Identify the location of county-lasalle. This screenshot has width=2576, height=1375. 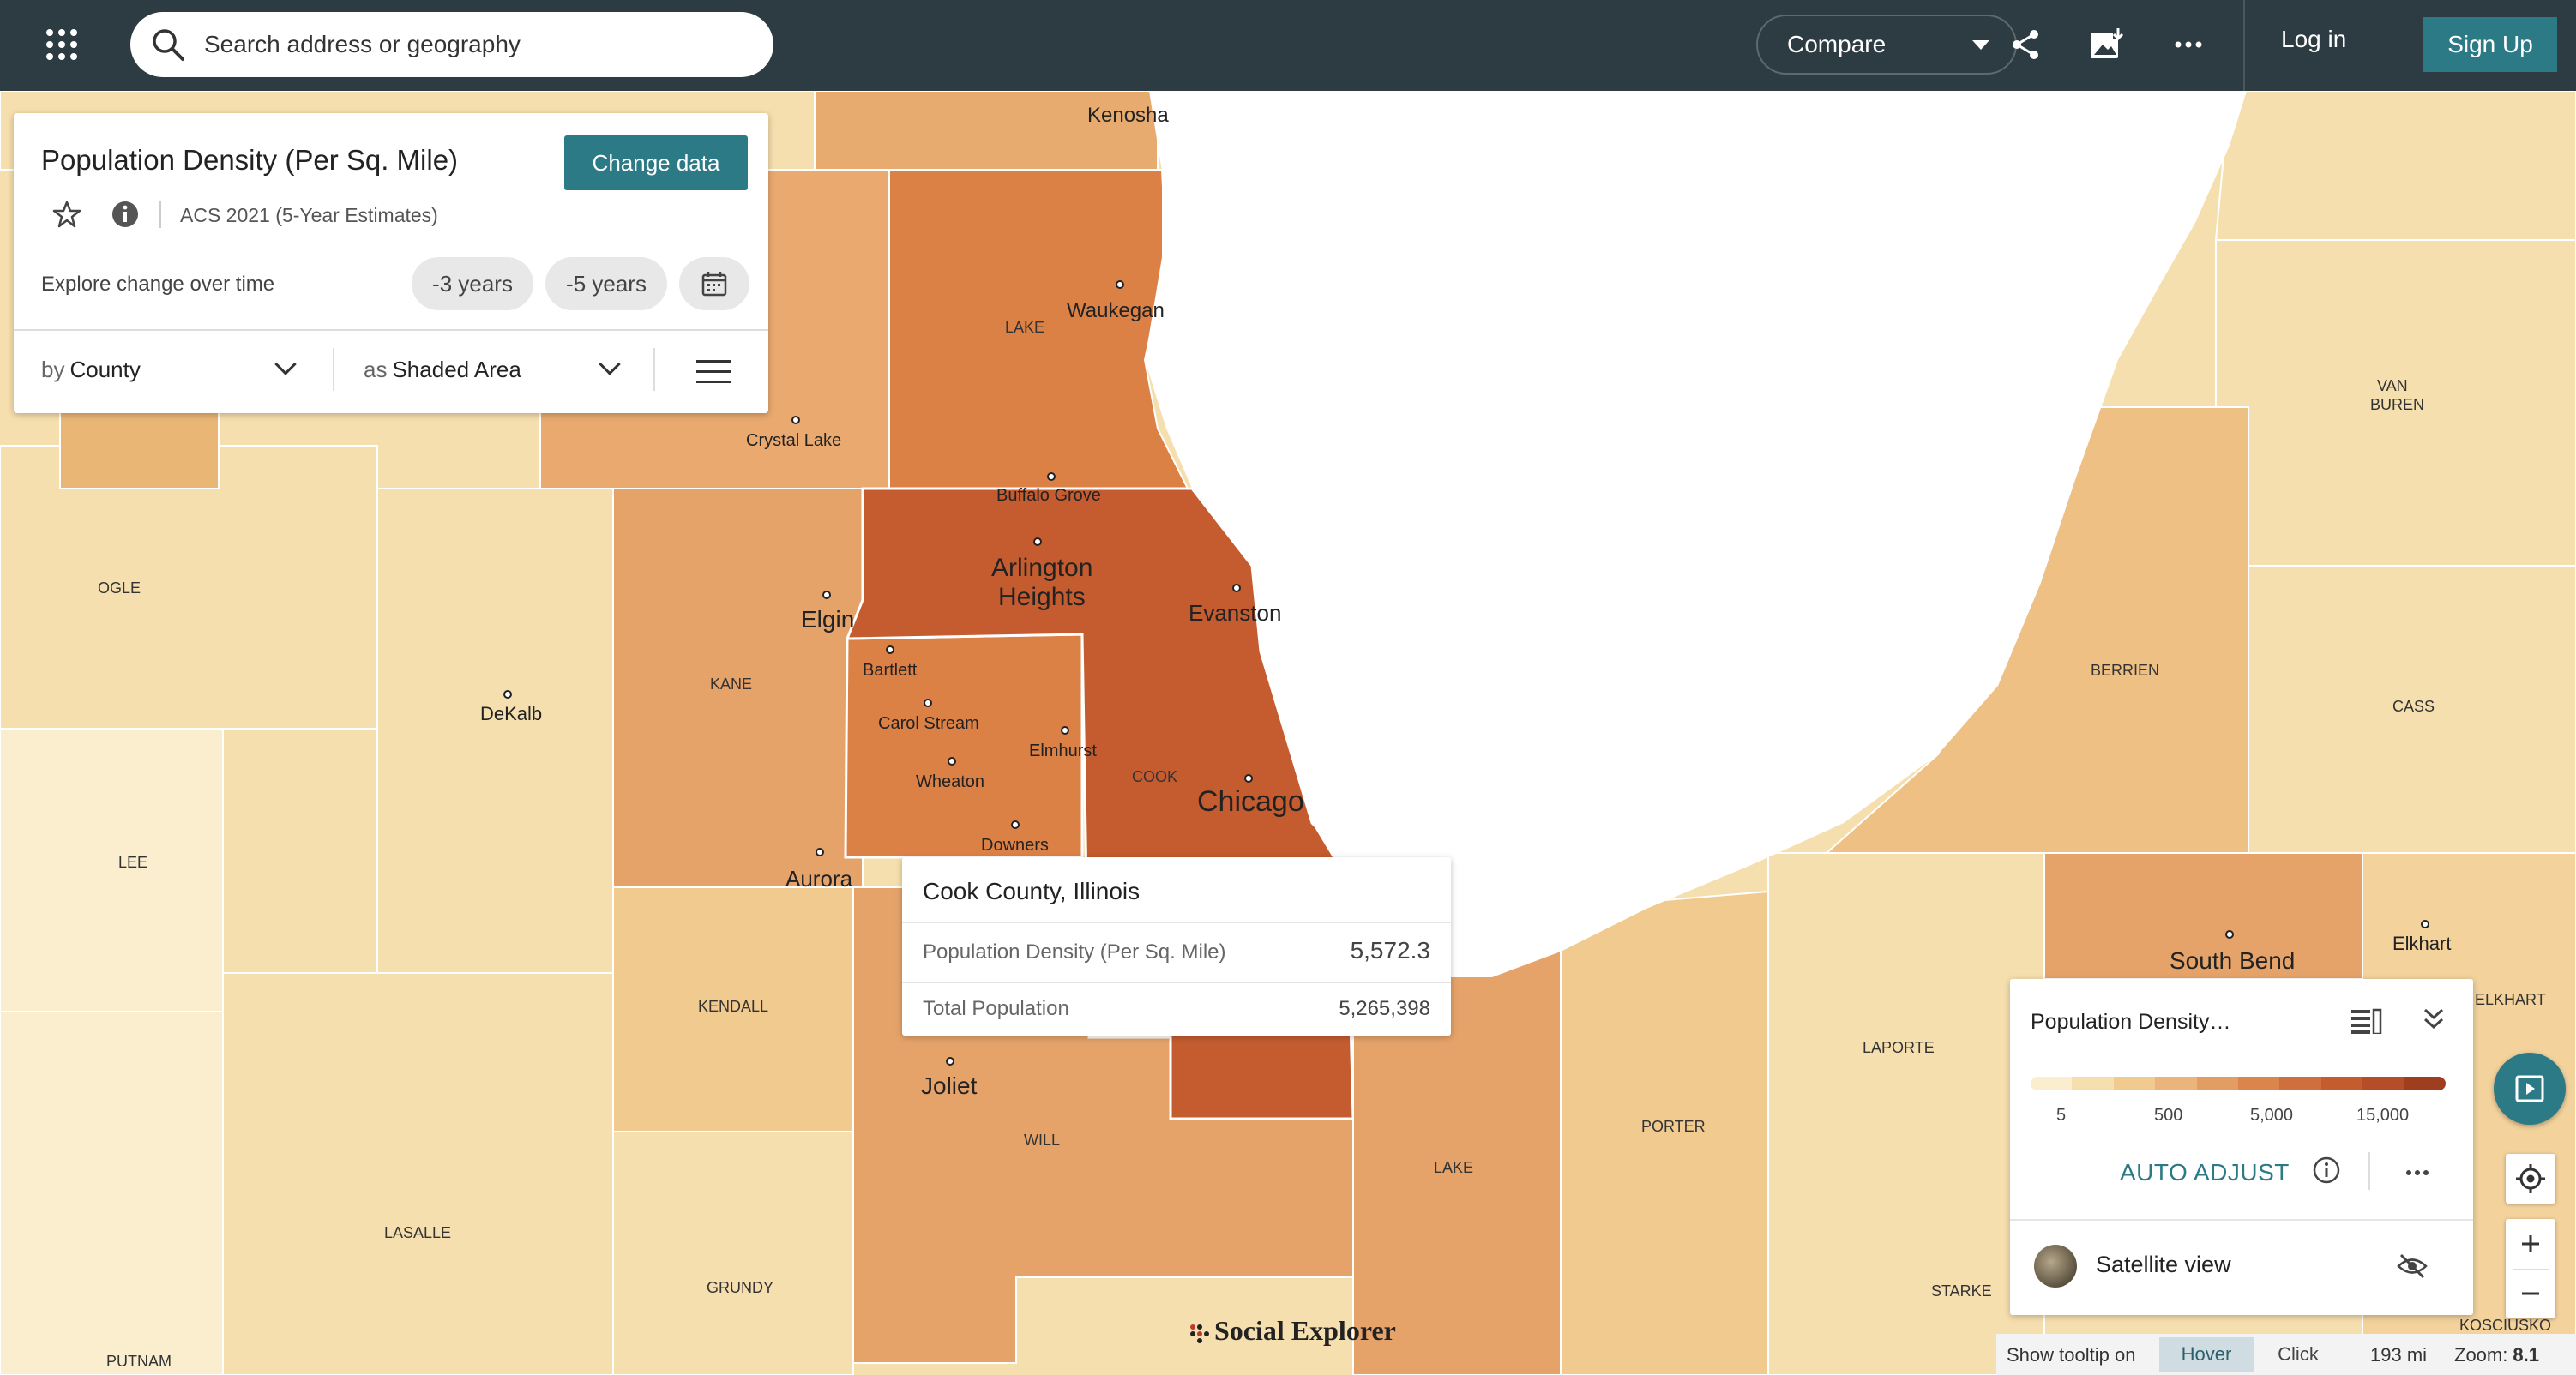
(437, 1173).